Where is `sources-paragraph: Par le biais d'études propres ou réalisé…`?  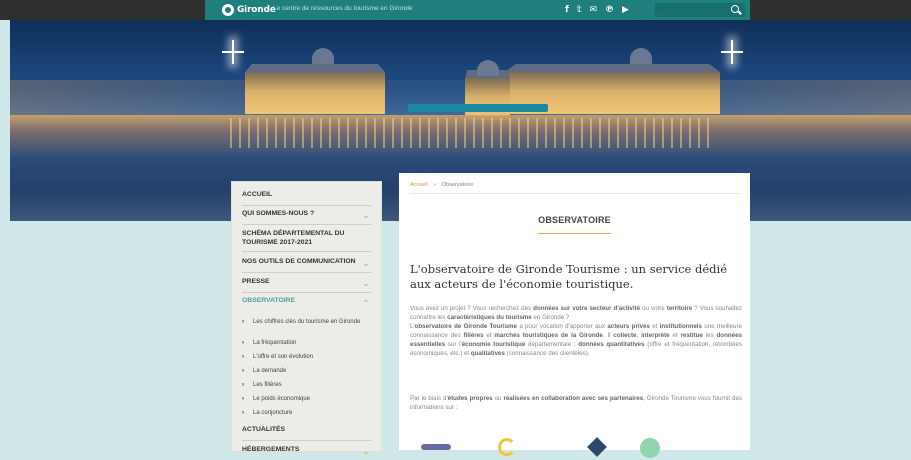 sources-paragraph: Par le biais d'études propres ou réalisé… is located at coordinates (576, 403).